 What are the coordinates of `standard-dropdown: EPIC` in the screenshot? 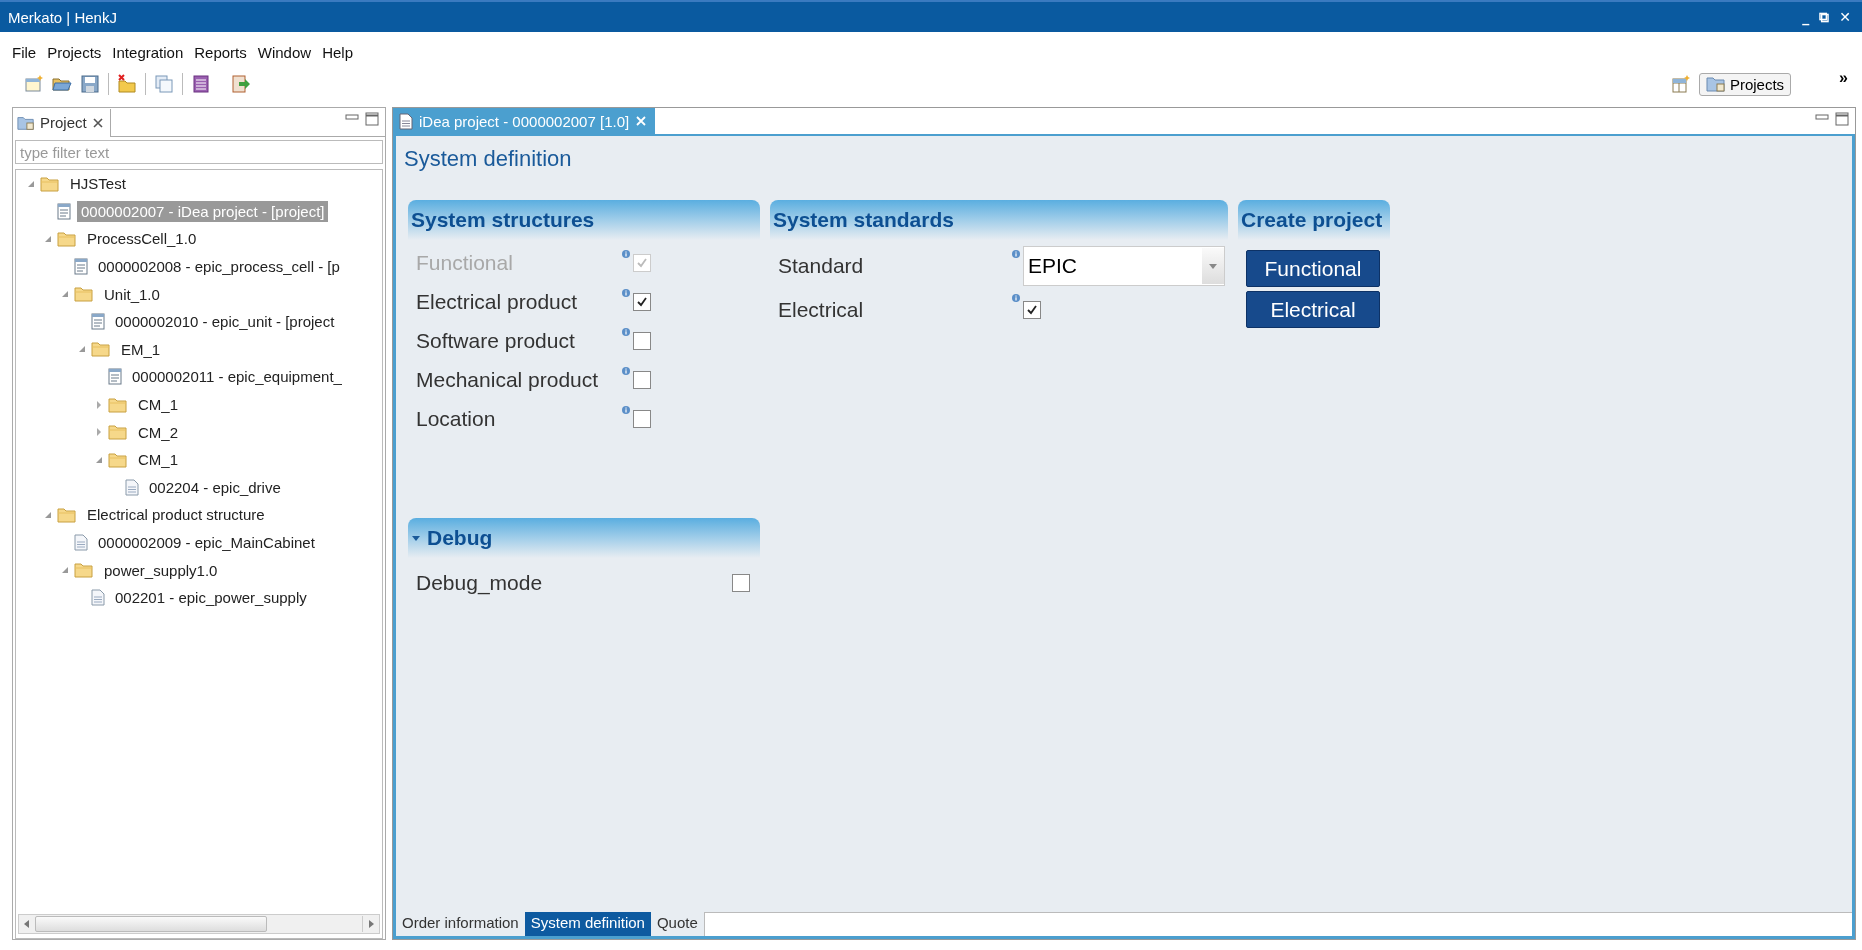 It's located at (1124, 266).